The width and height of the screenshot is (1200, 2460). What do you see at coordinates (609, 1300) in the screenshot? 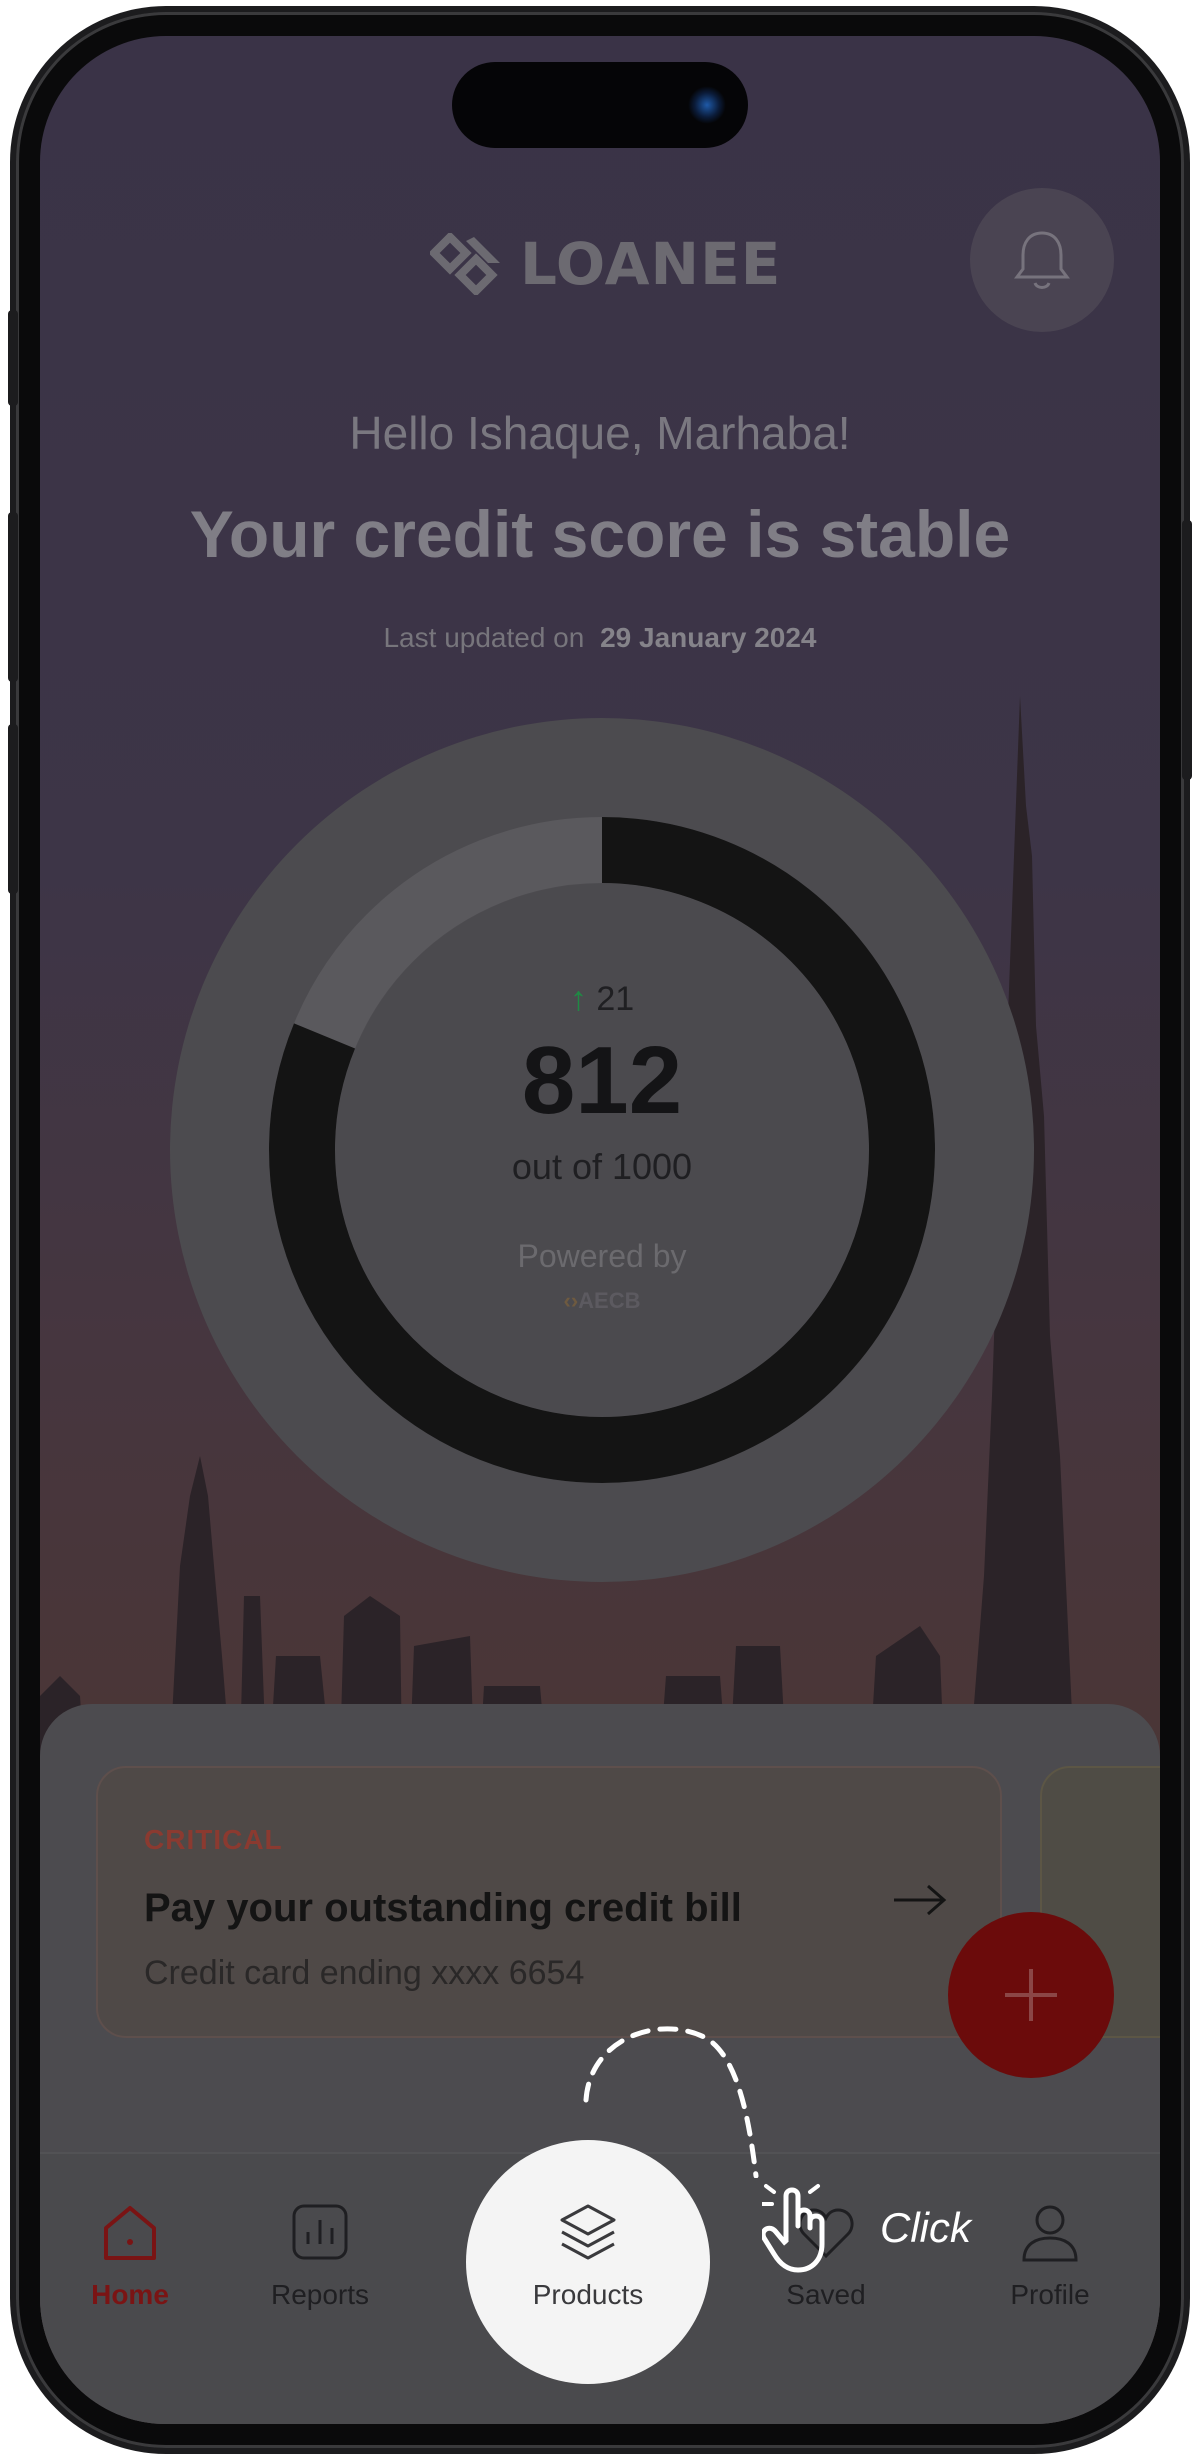
I see `provider-name: AECB` at bounding box center [609, 1300].